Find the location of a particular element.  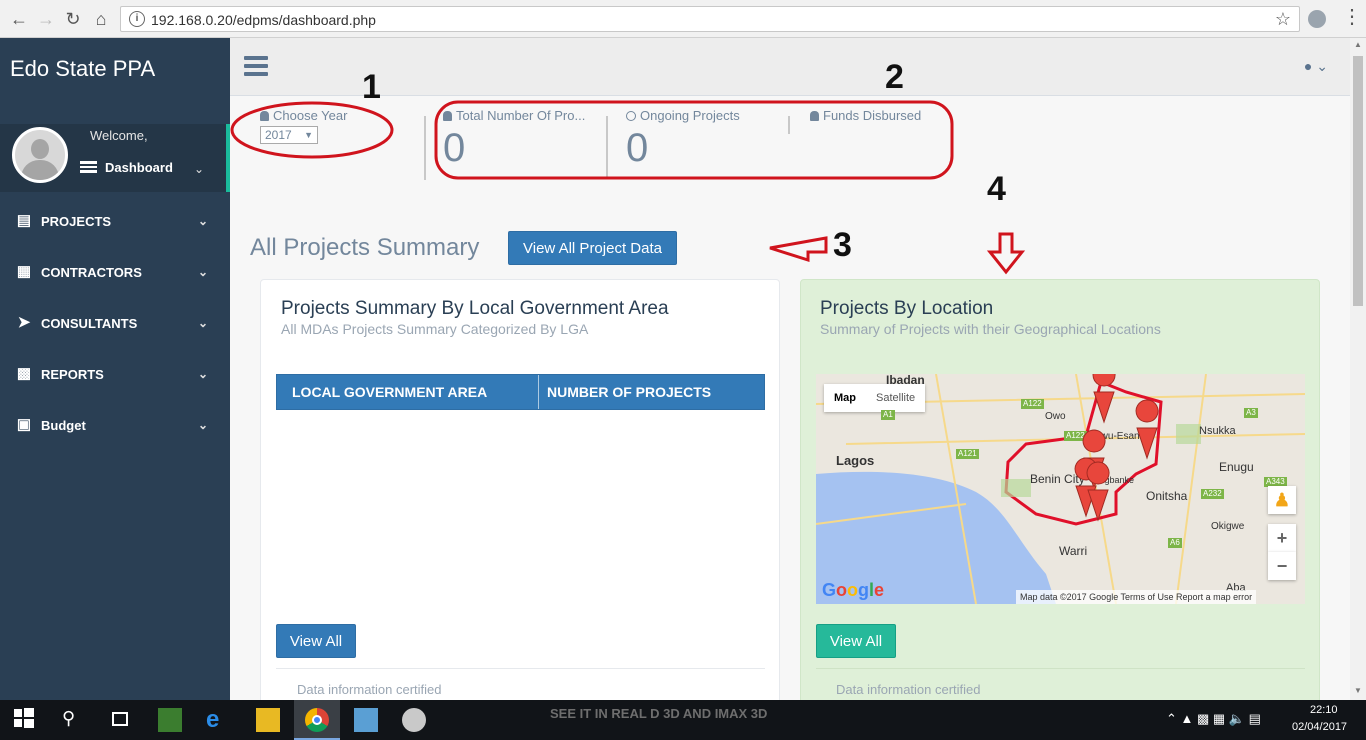

sidebar-item-contractors: ▦ CONTRACTORS ⌄ is located at coordinates (115, 272).